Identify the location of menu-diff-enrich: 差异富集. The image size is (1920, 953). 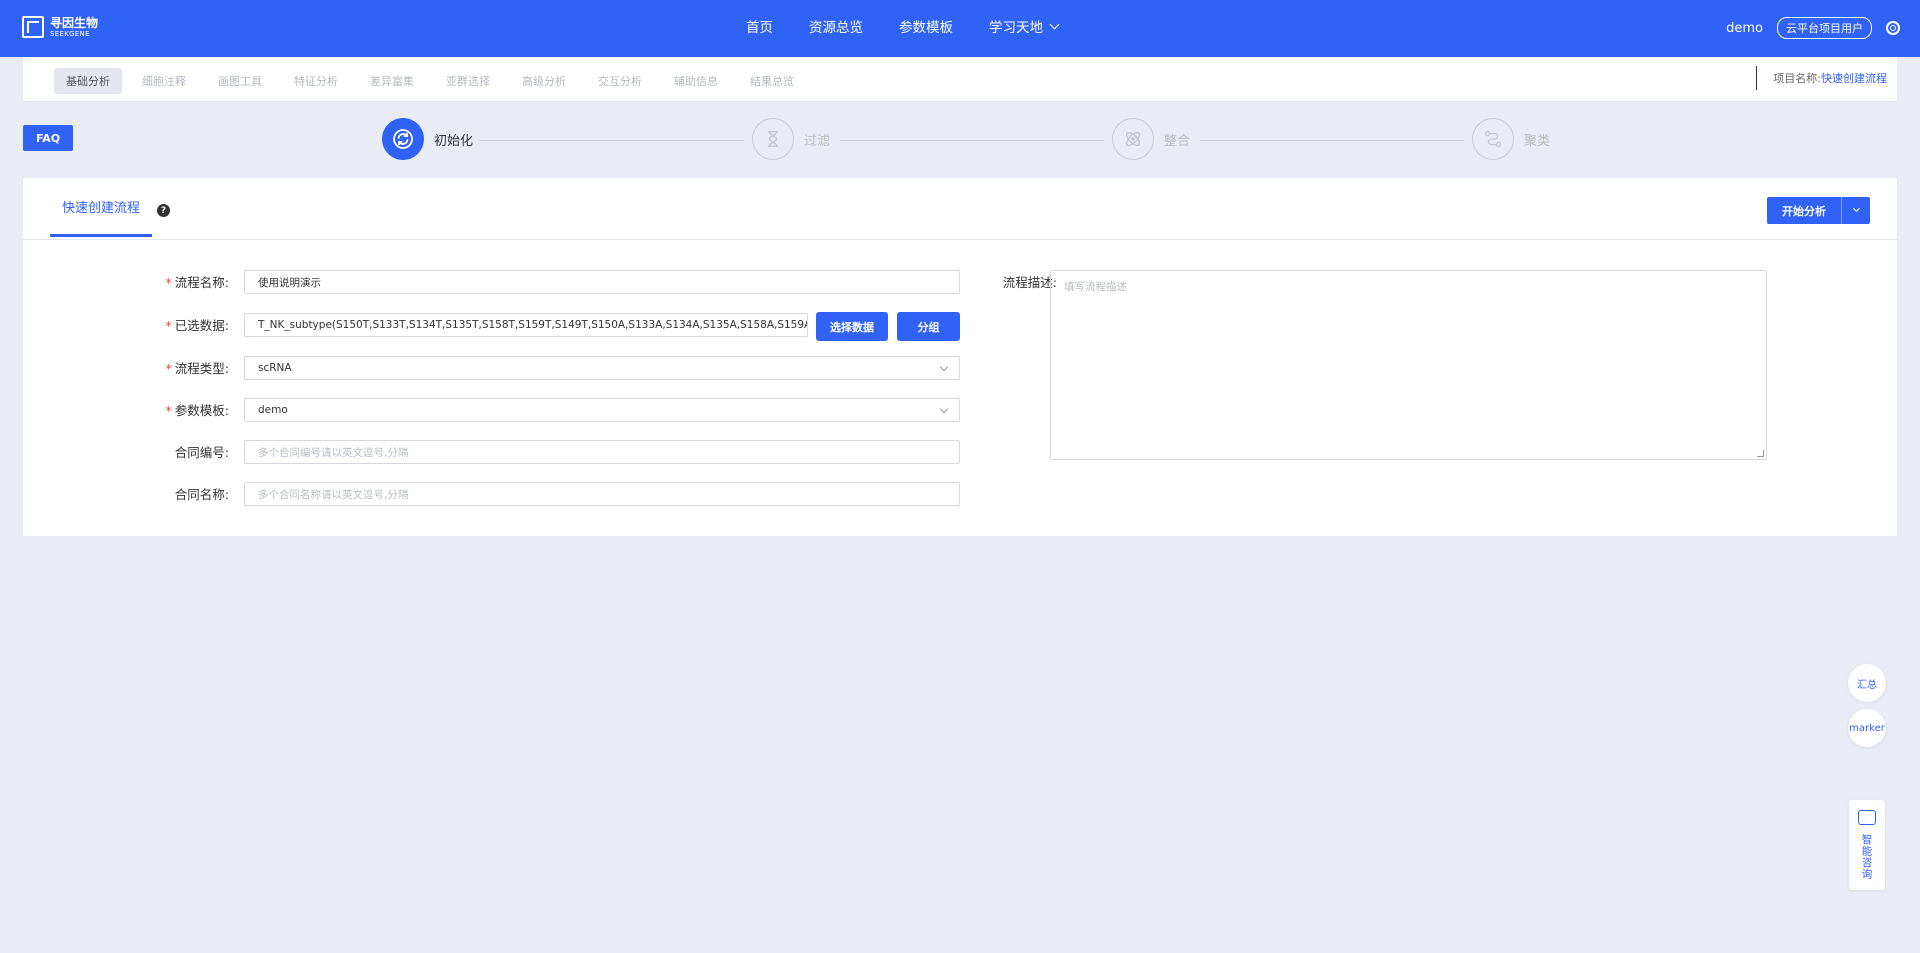
(392, 81).